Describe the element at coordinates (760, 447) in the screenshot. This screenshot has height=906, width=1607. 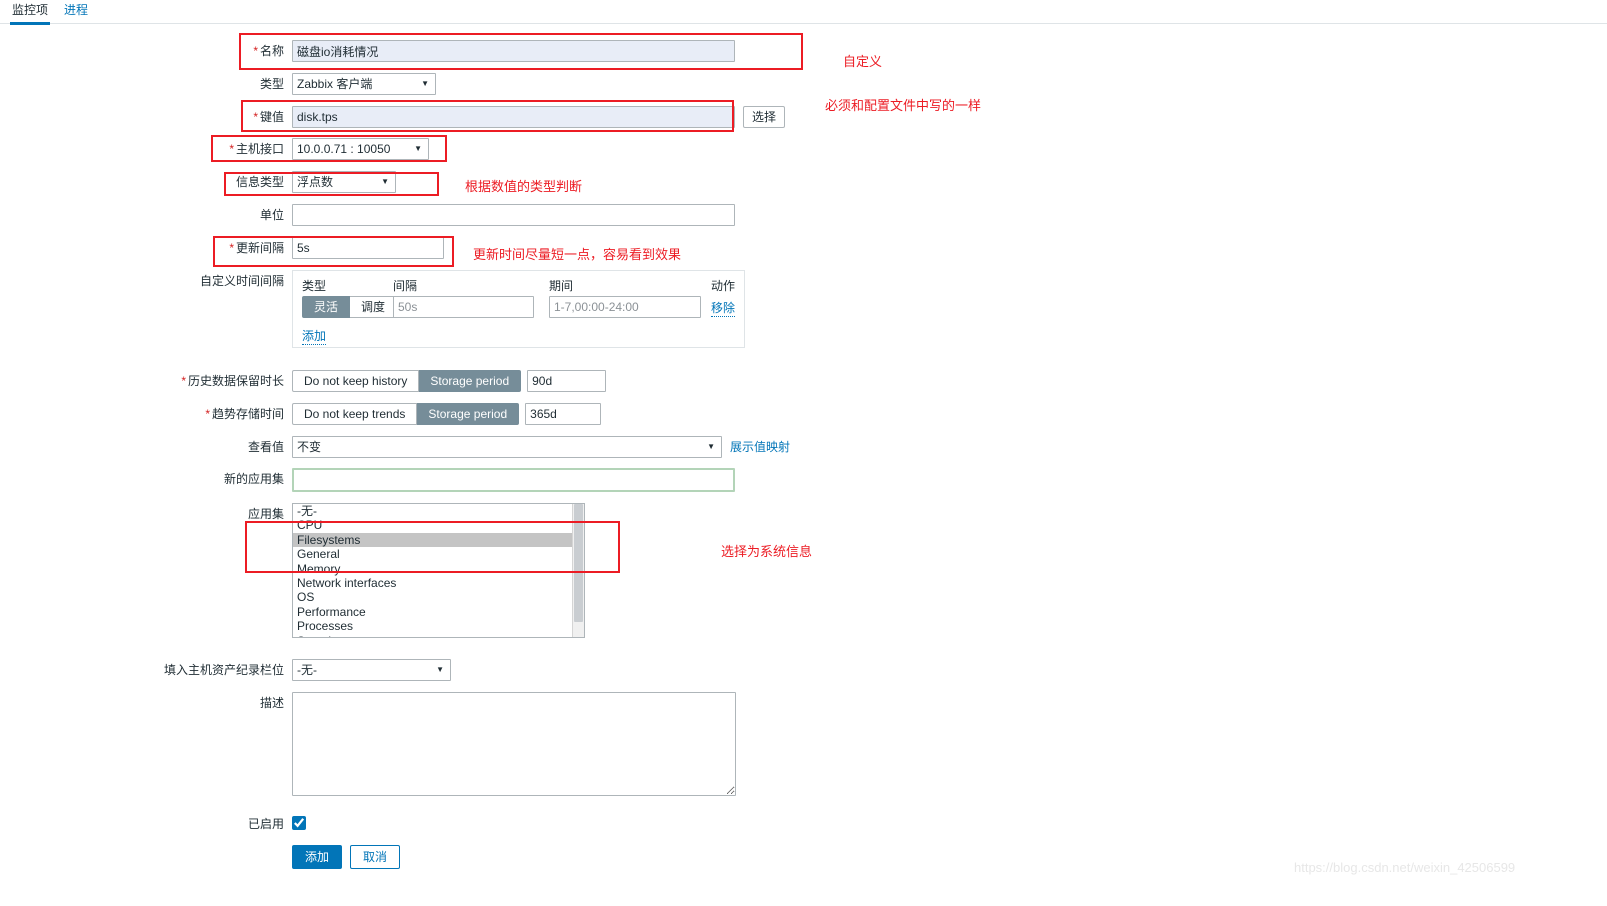
I see `show-value-mappings-link: 展示值映射` at that location.